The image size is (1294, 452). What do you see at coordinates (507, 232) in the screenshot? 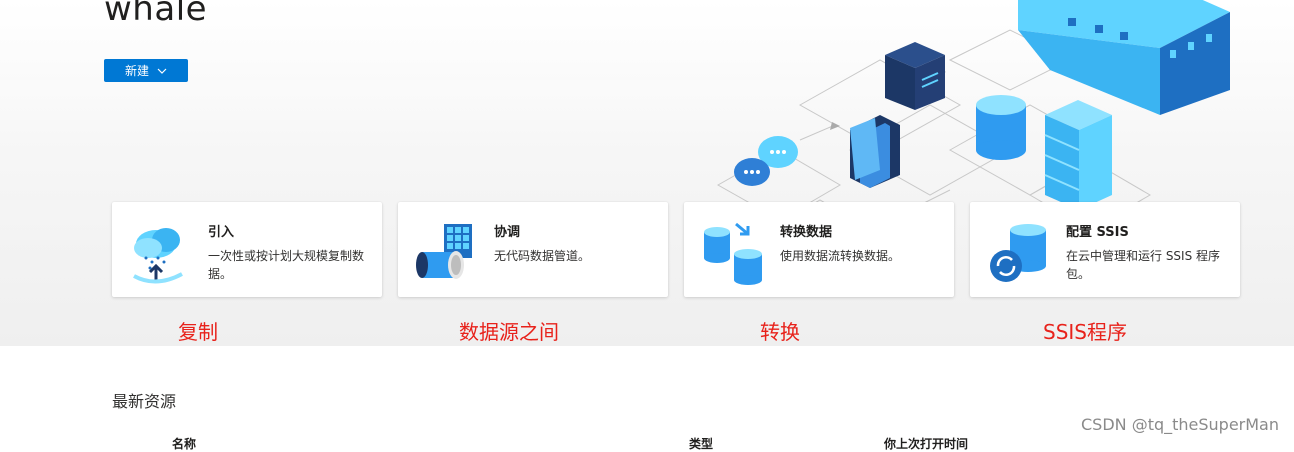
I see `card-title: 协调` at bounding box center [507, 232].